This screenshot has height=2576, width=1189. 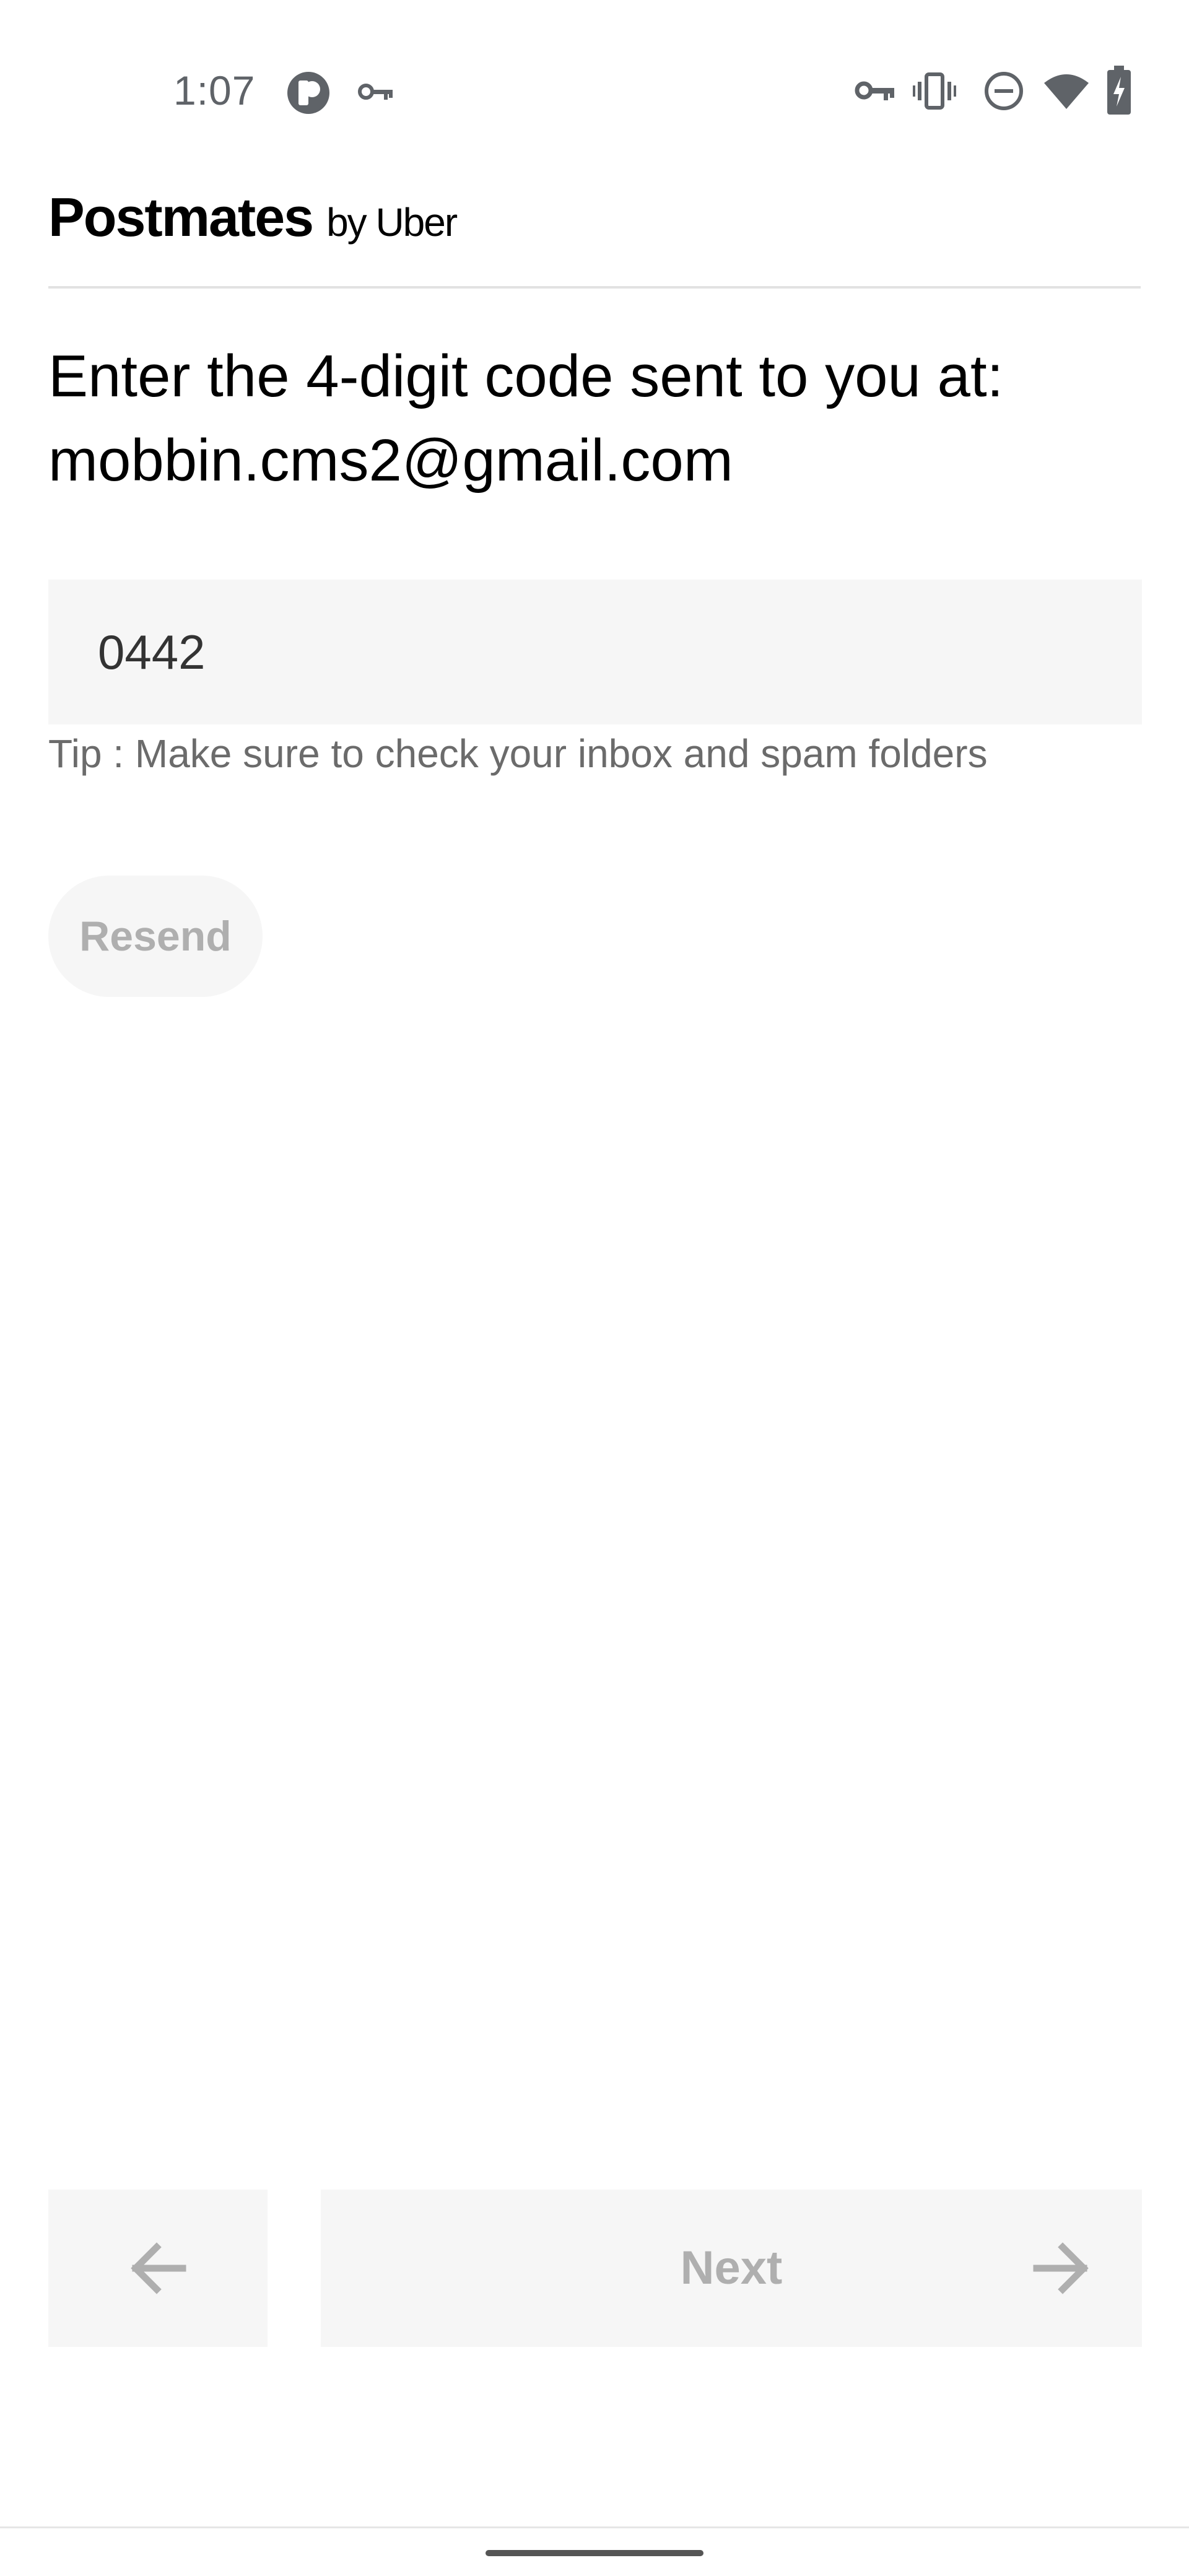 I want to click on app-notification-icon, so click(x=308, y=93).